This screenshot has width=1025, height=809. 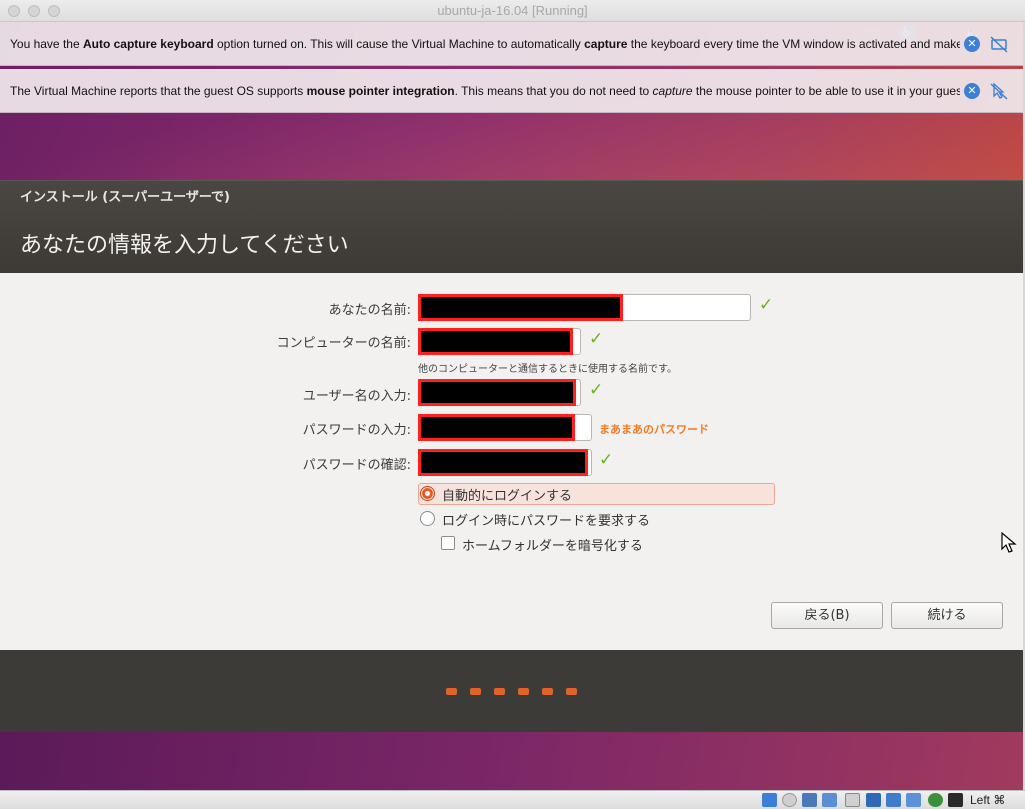 I want to click on banner-text-segment: Auto capture keyboard, so click(x=148, y=44).